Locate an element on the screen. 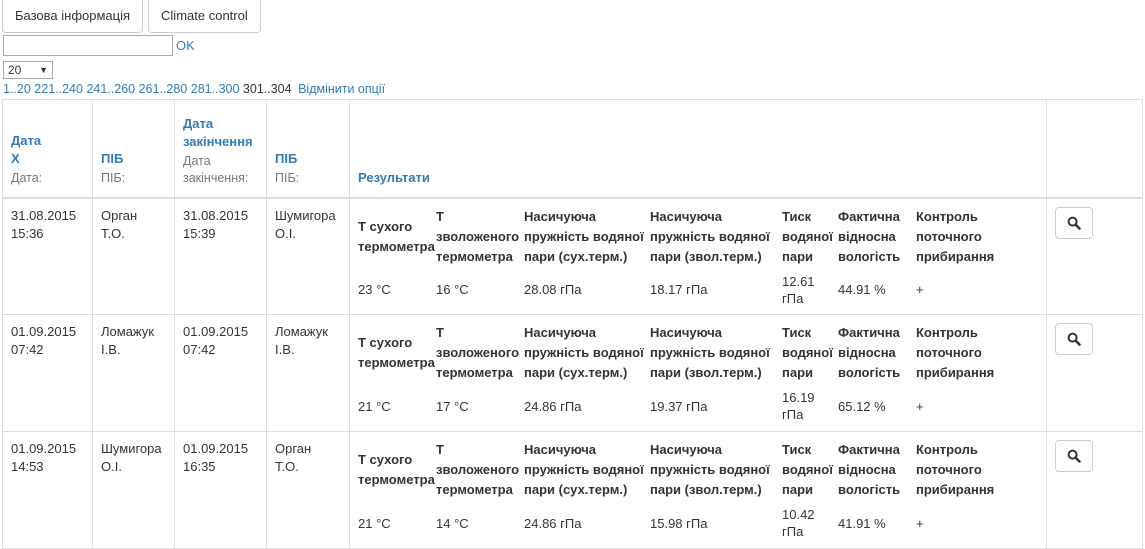 This screenshot has height=549, width=1145. cell-end-name-line: Шумигора is located at coordinates (305, 215).